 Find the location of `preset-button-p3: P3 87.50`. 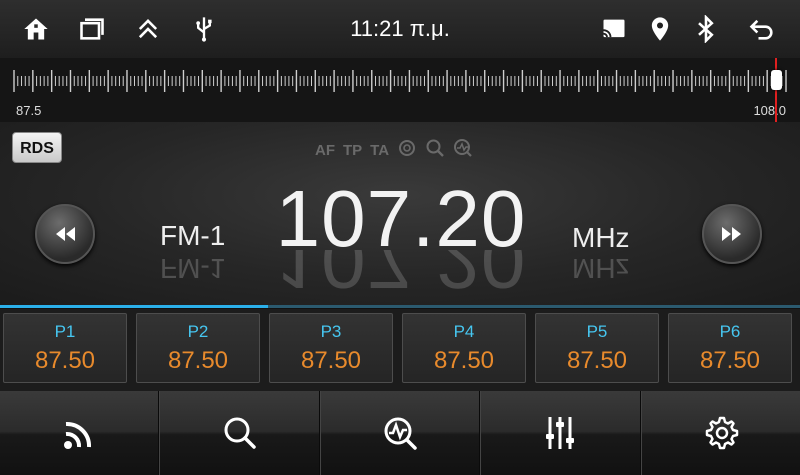

preset-button-p3: P3 87.50 is located at coordinates (331, 348).